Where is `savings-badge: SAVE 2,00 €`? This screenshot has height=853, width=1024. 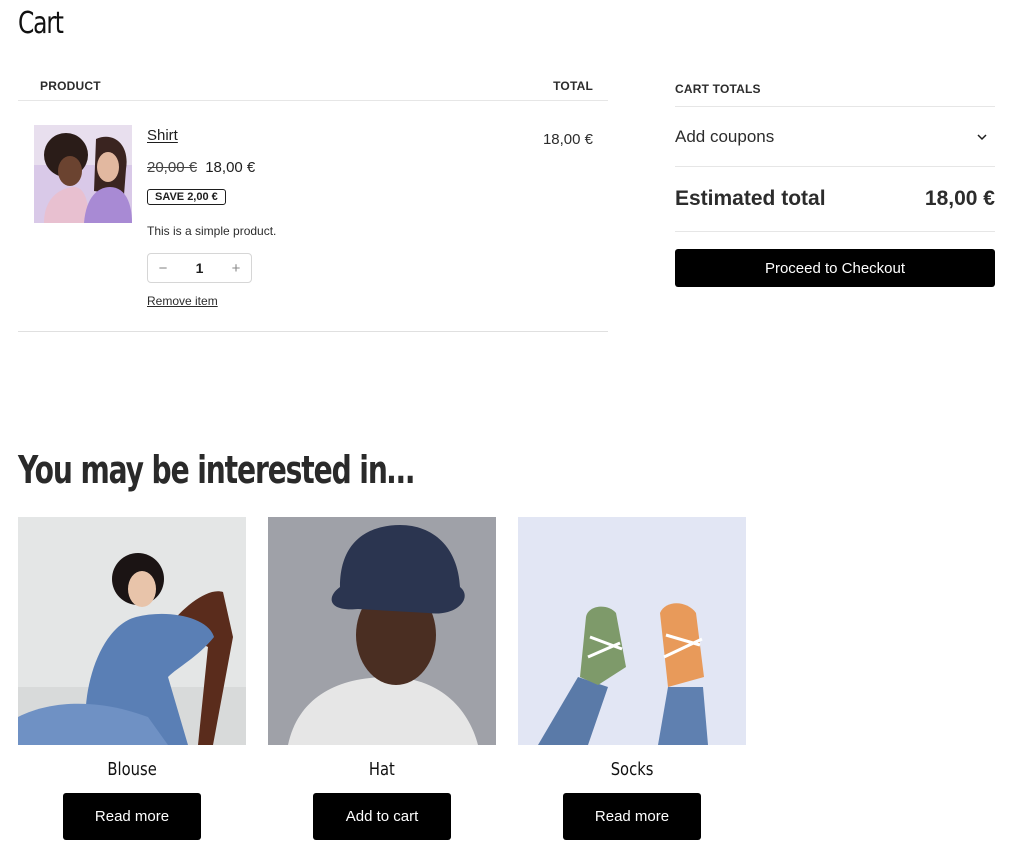 savings-badge: SAVE 2,00 € is located at coordinates (186, 197).